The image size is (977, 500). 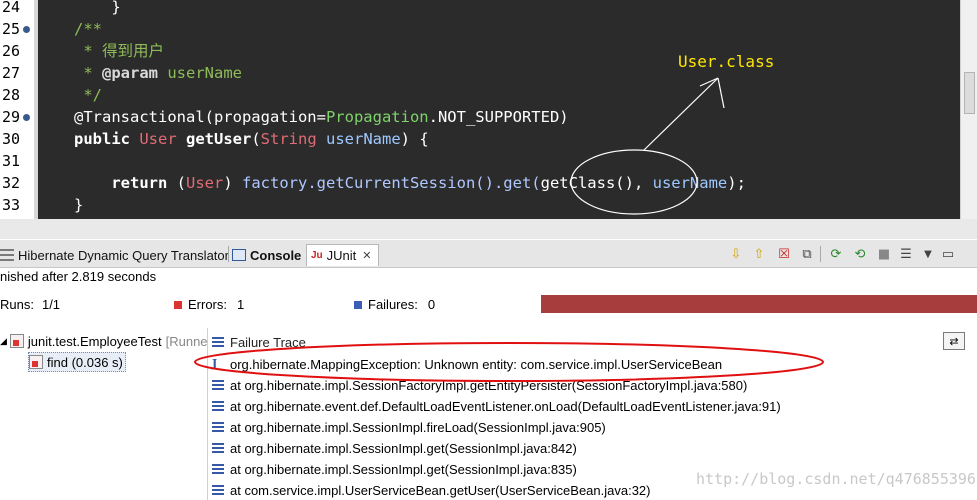 I want to click on code-token: * 得到用户, so click(x=119, y=51).